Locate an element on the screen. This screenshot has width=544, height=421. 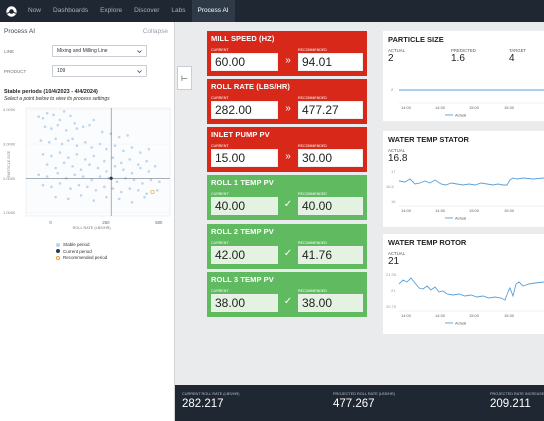
legend-recommended-swatch is located at coordinates (58, 257).